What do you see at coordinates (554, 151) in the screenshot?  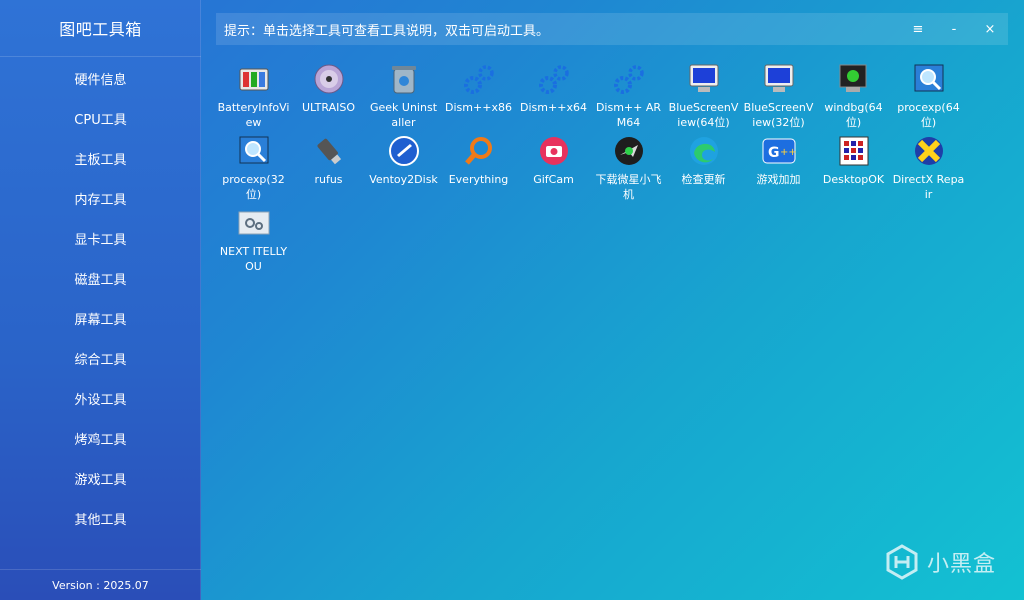 I see `camera-icon` at bounding box center [554, 151].